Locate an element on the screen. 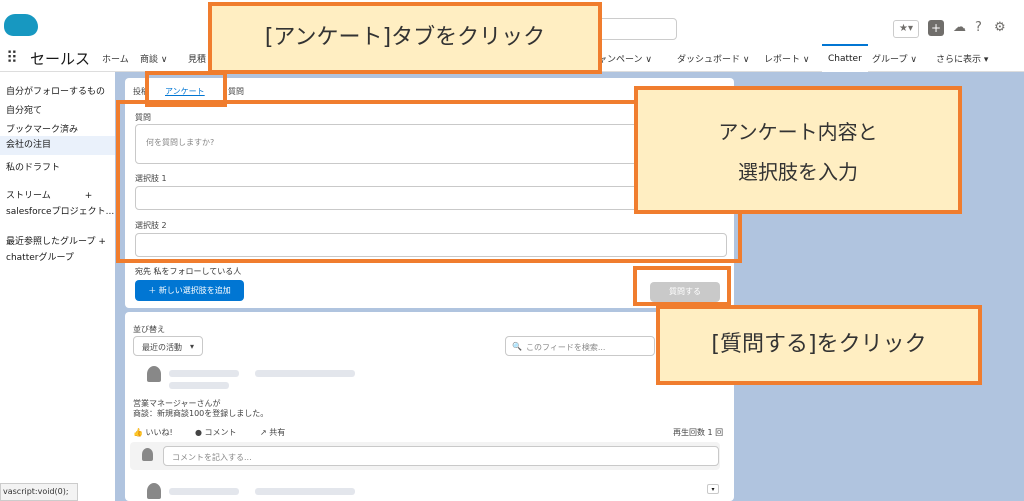  sidebar-item-recent-groups: 最近参照したグループ + is located at coordinates (56, 240).